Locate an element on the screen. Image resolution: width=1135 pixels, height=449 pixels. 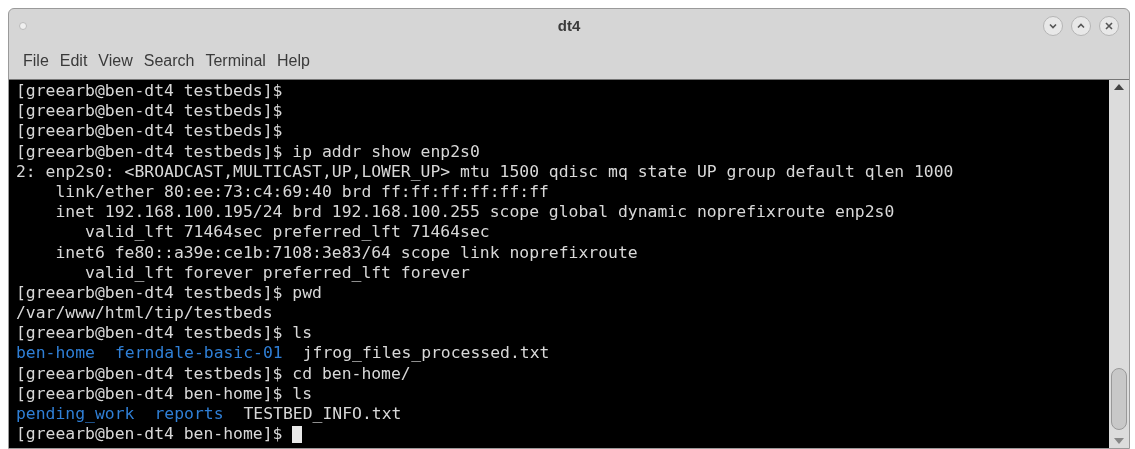
menu-item: File is located at coordinates (36, 61).